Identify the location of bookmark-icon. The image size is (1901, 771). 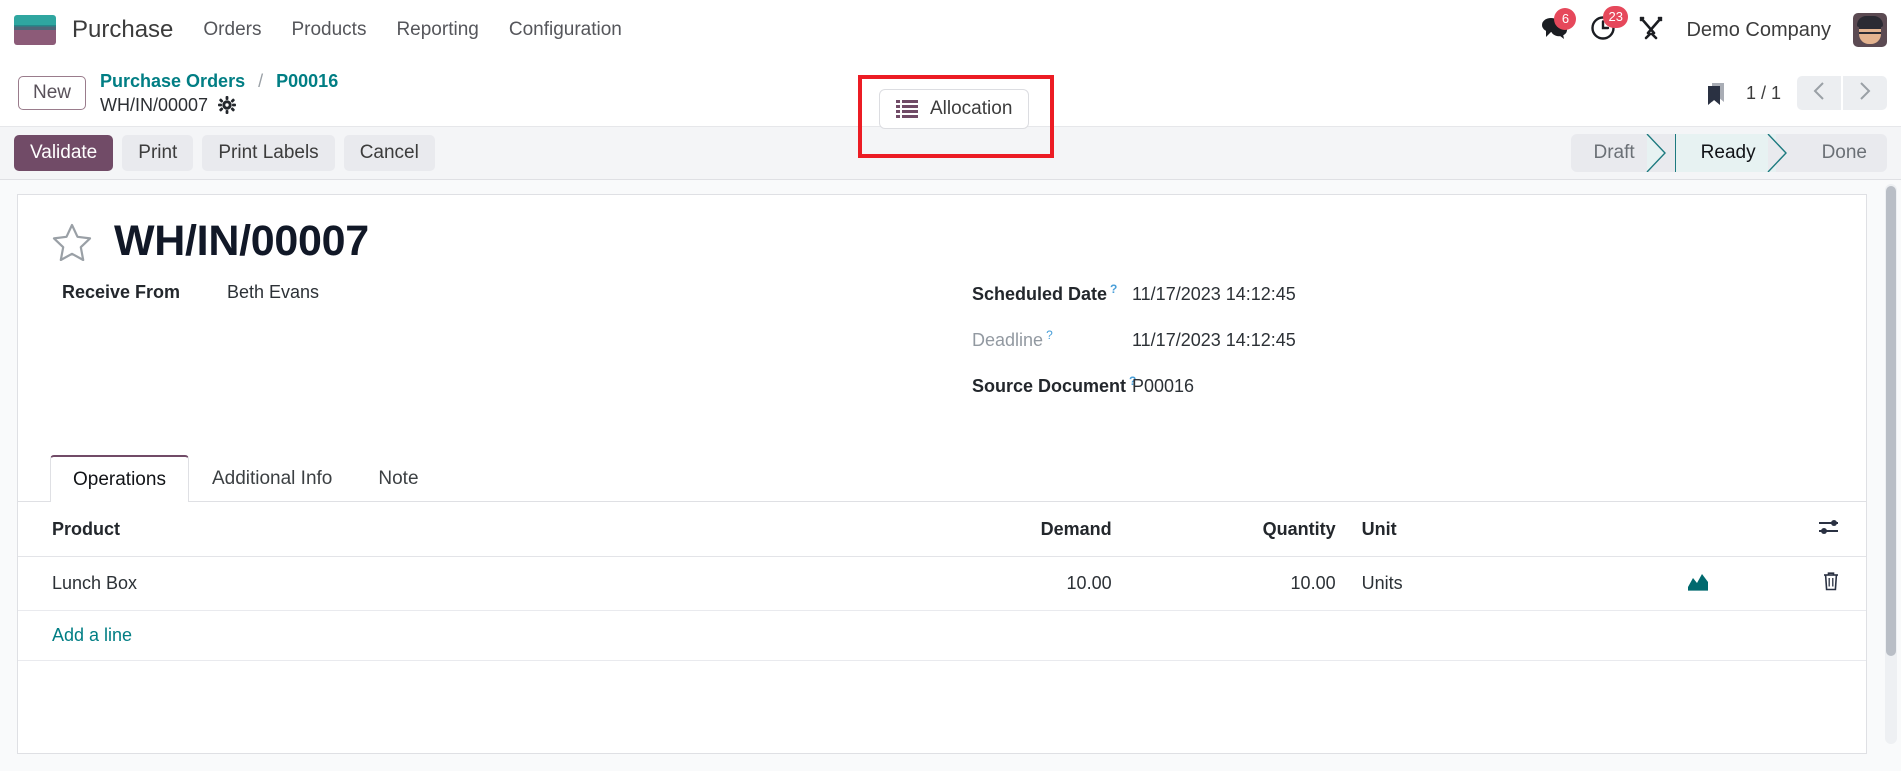
(1717, 93).